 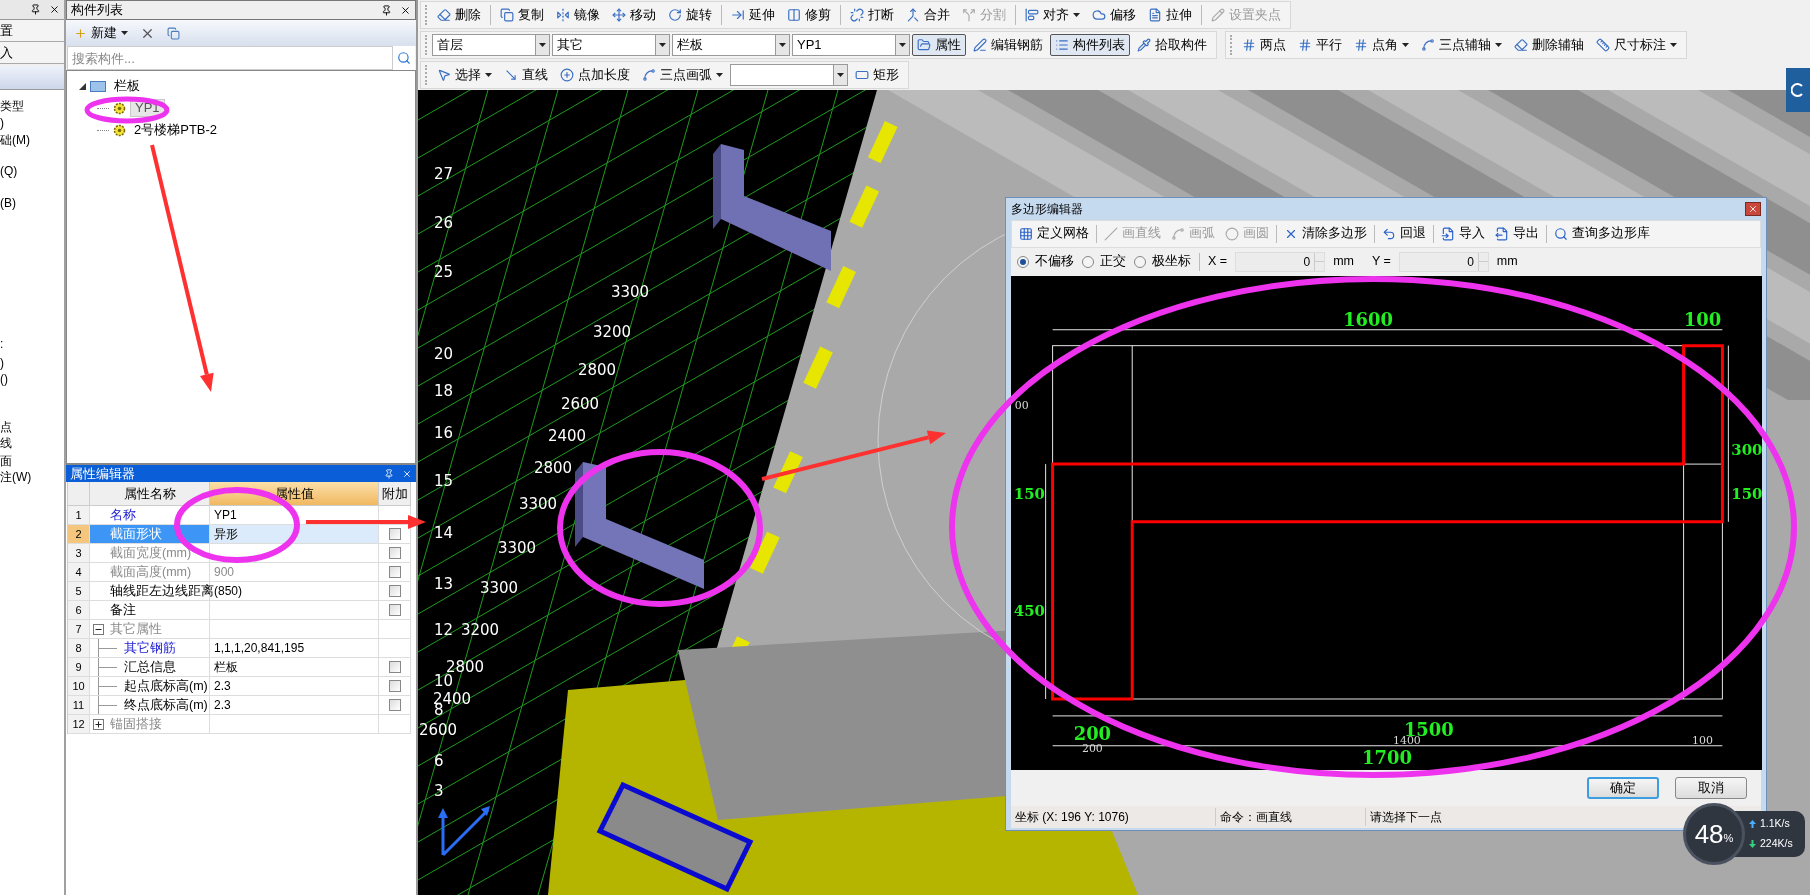 What do you see at coordinates (1711, 788) in the screenshot?
I see `dialog-button: 取消` at bounding box center [1711, 788].